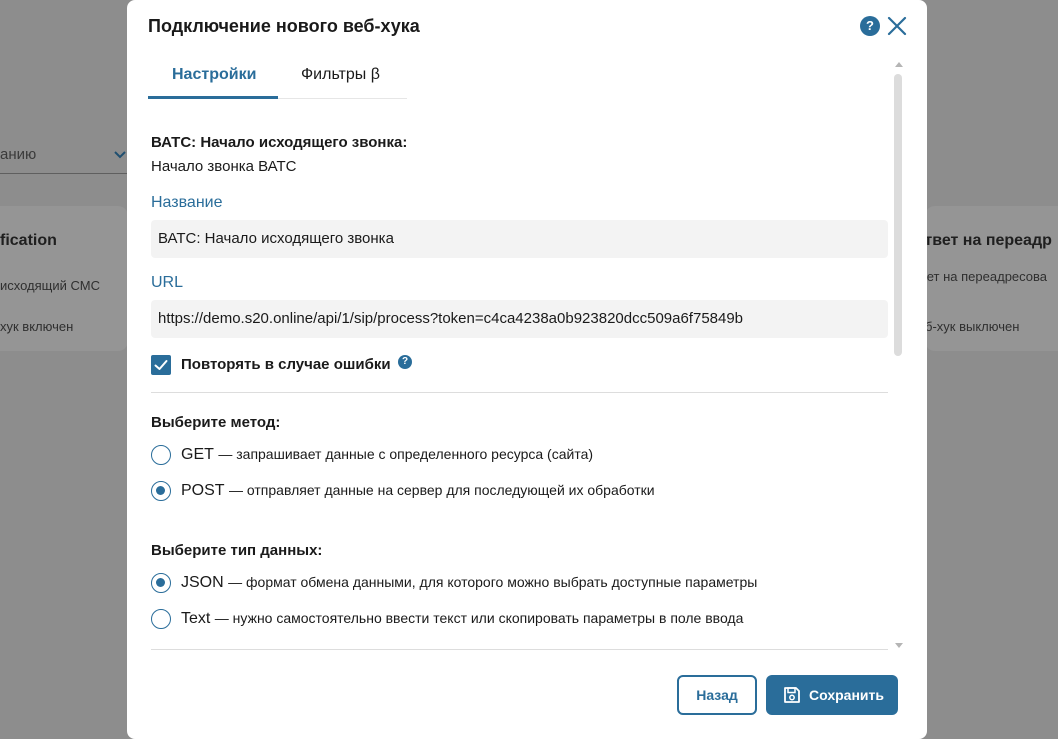 The height and width of the screenshot is (739, 1058). I want to click on tab-settings: Настройки, so click(214, 75).